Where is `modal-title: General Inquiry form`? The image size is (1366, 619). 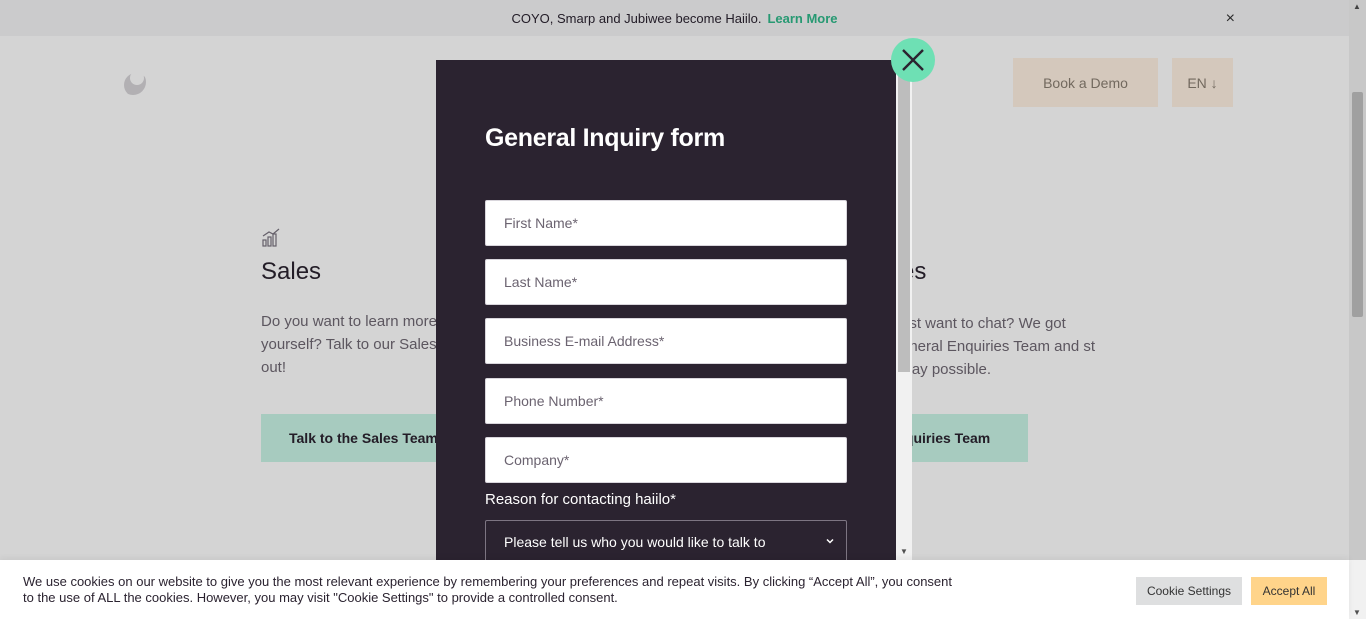
modal-title: General Inquiry form is located at coordinates (605, 138).